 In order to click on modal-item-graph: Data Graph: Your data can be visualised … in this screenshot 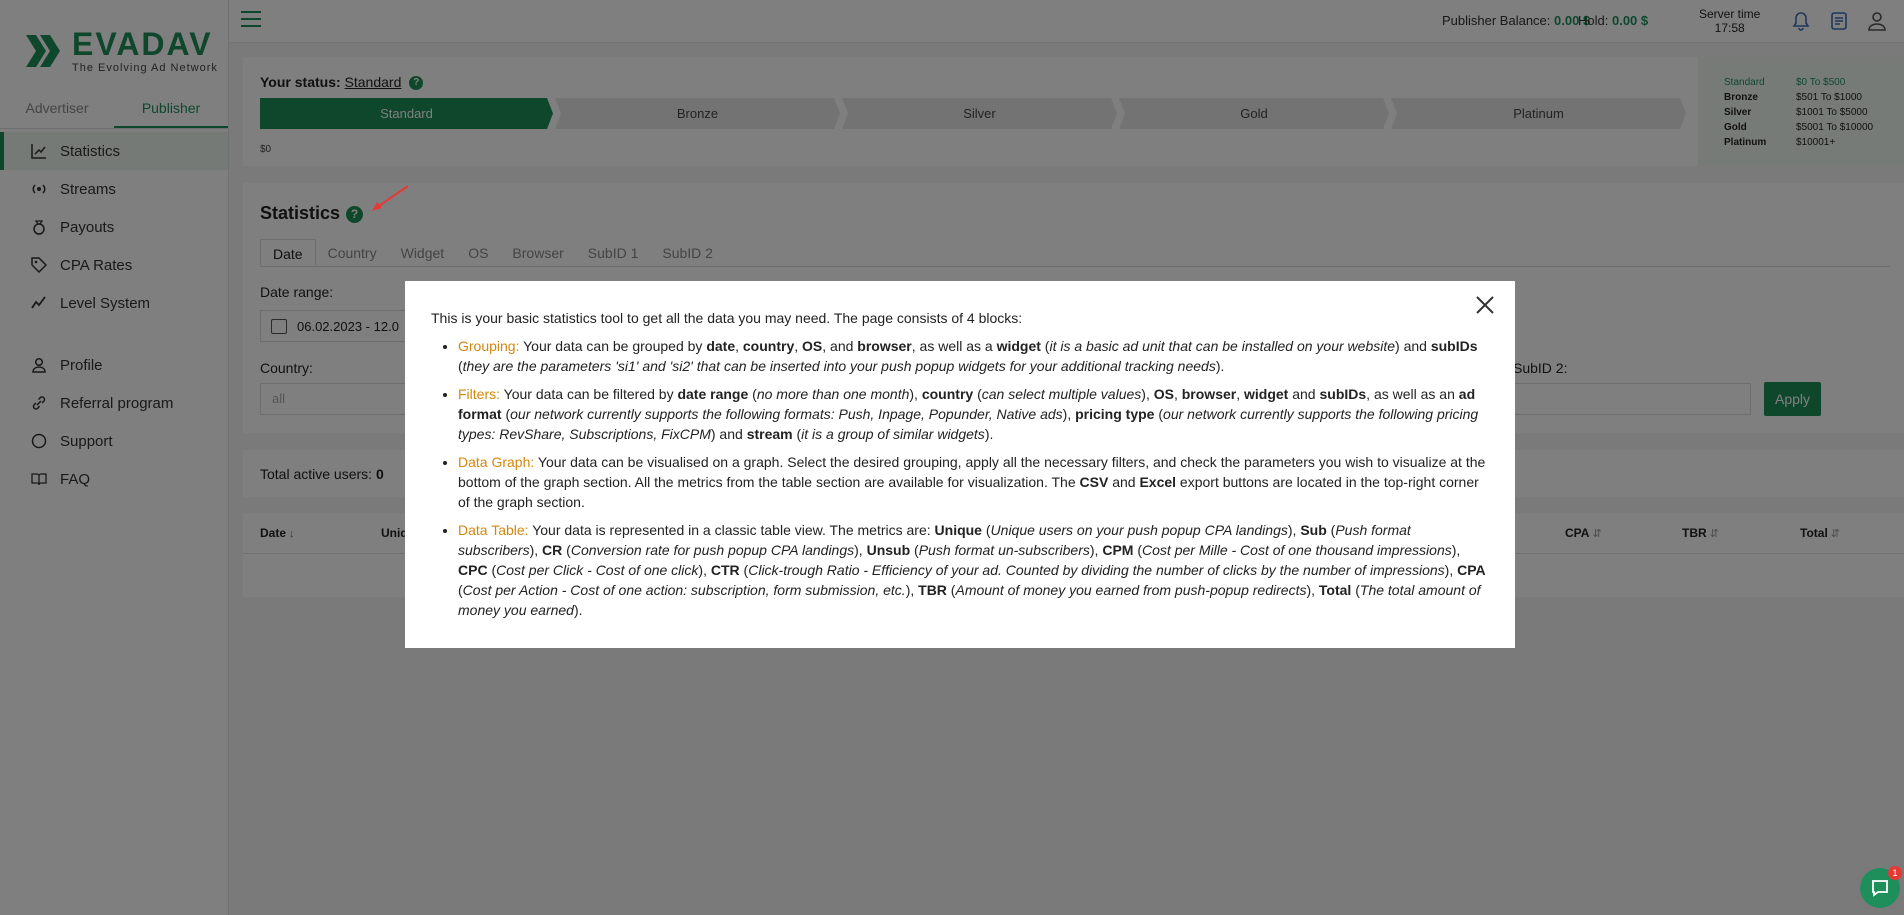, I will do `click(973, 482)`.